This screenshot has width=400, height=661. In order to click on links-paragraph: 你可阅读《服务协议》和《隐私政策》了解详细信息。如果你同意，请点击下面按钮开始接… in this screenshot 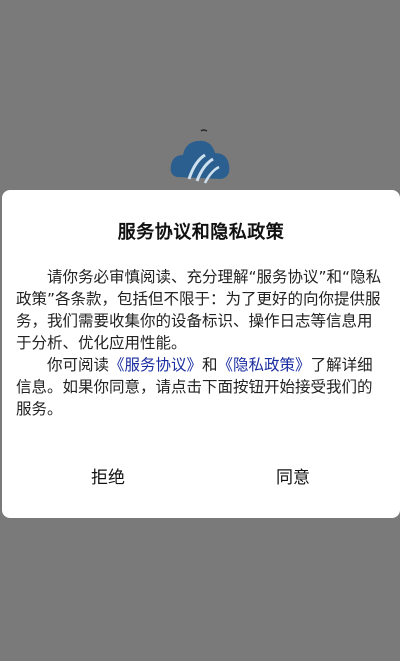, I will do `click(201, 387)`.